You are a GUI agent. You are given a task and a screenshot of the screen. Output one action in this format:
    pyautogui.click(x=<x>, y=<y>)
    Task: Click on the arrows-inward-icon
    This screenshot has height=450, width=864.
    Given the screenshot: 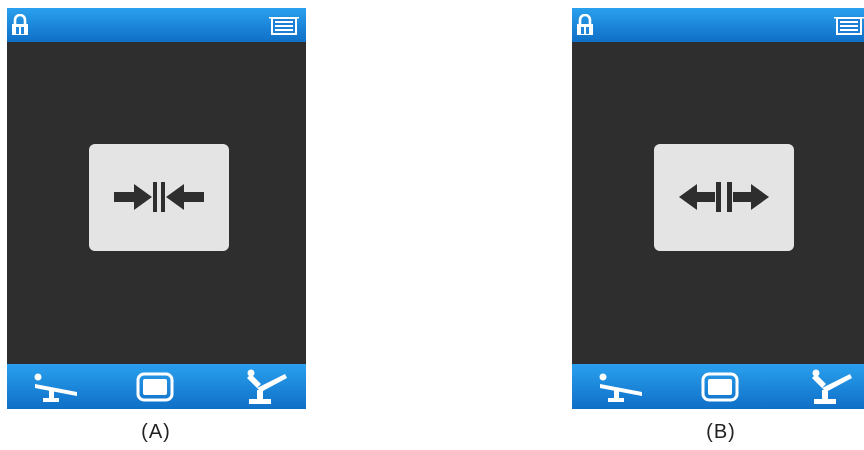 What is the action you would take?
    pyautogui.click(x=159, y=197)
    